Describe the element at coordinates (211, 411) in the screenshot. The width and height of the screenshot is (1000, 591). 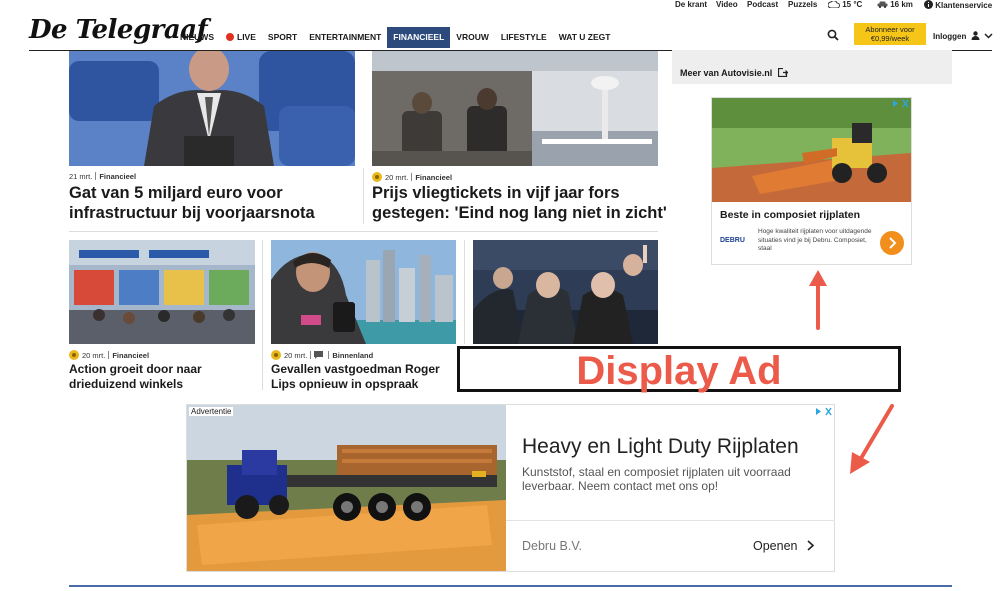
I see `advertisement-label: Advertentie` at that location.